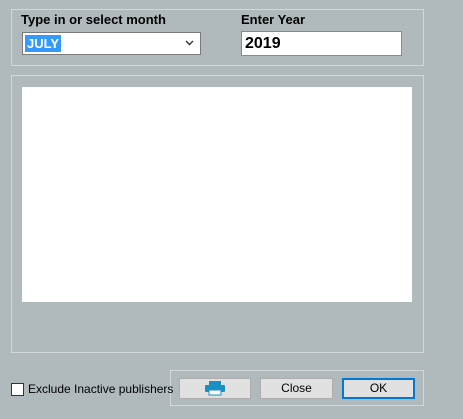 This screenshot has height=419, width=463. I want to click on exclude-inactive-label: Exclude Inactive publishers, so click(100, 389).